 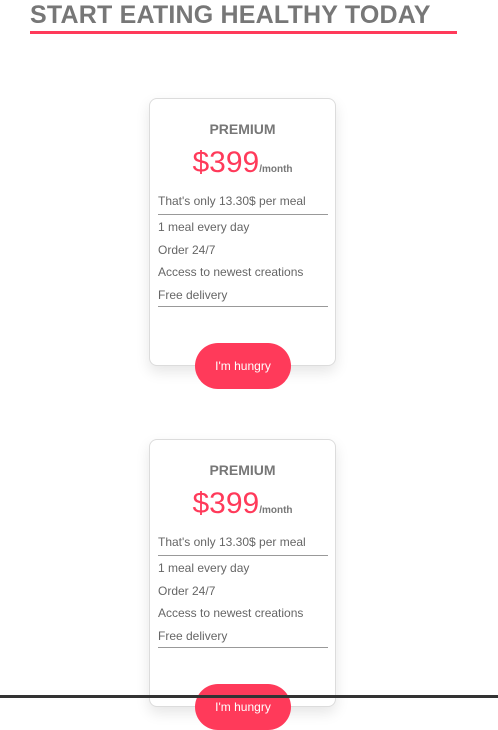 I want to click on title-underline, so click(x=243, y=32).